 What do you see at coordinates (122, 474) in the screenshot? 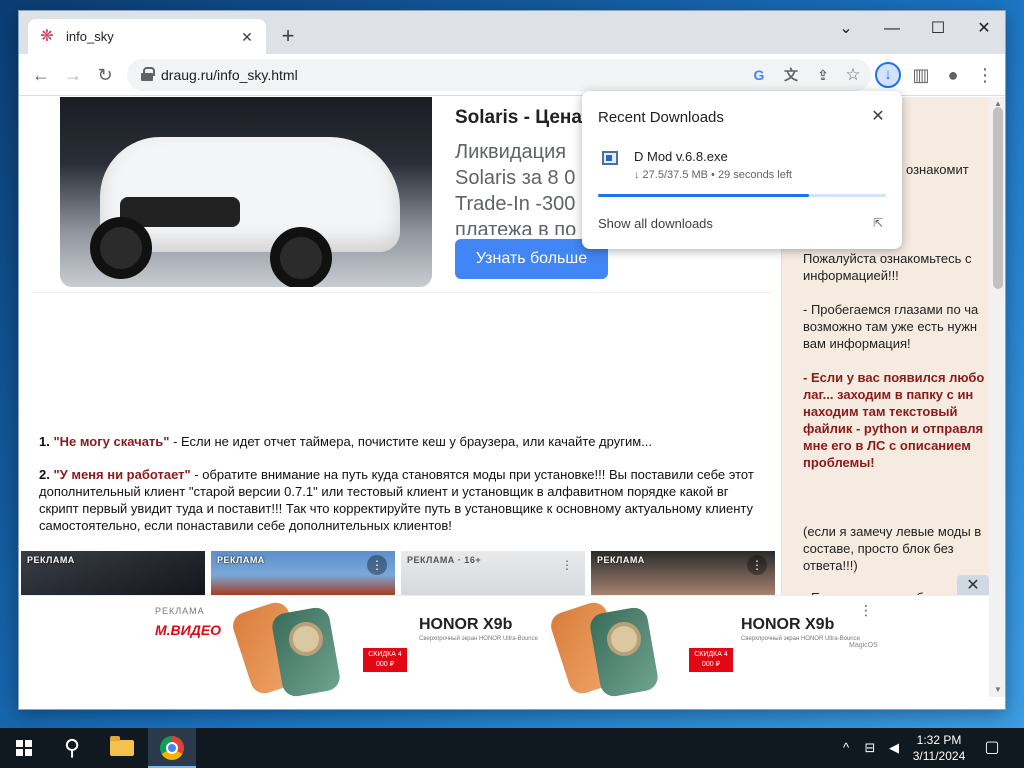
I see `faq-question: "У меня ни работает"` at bounding box center [122, 474].